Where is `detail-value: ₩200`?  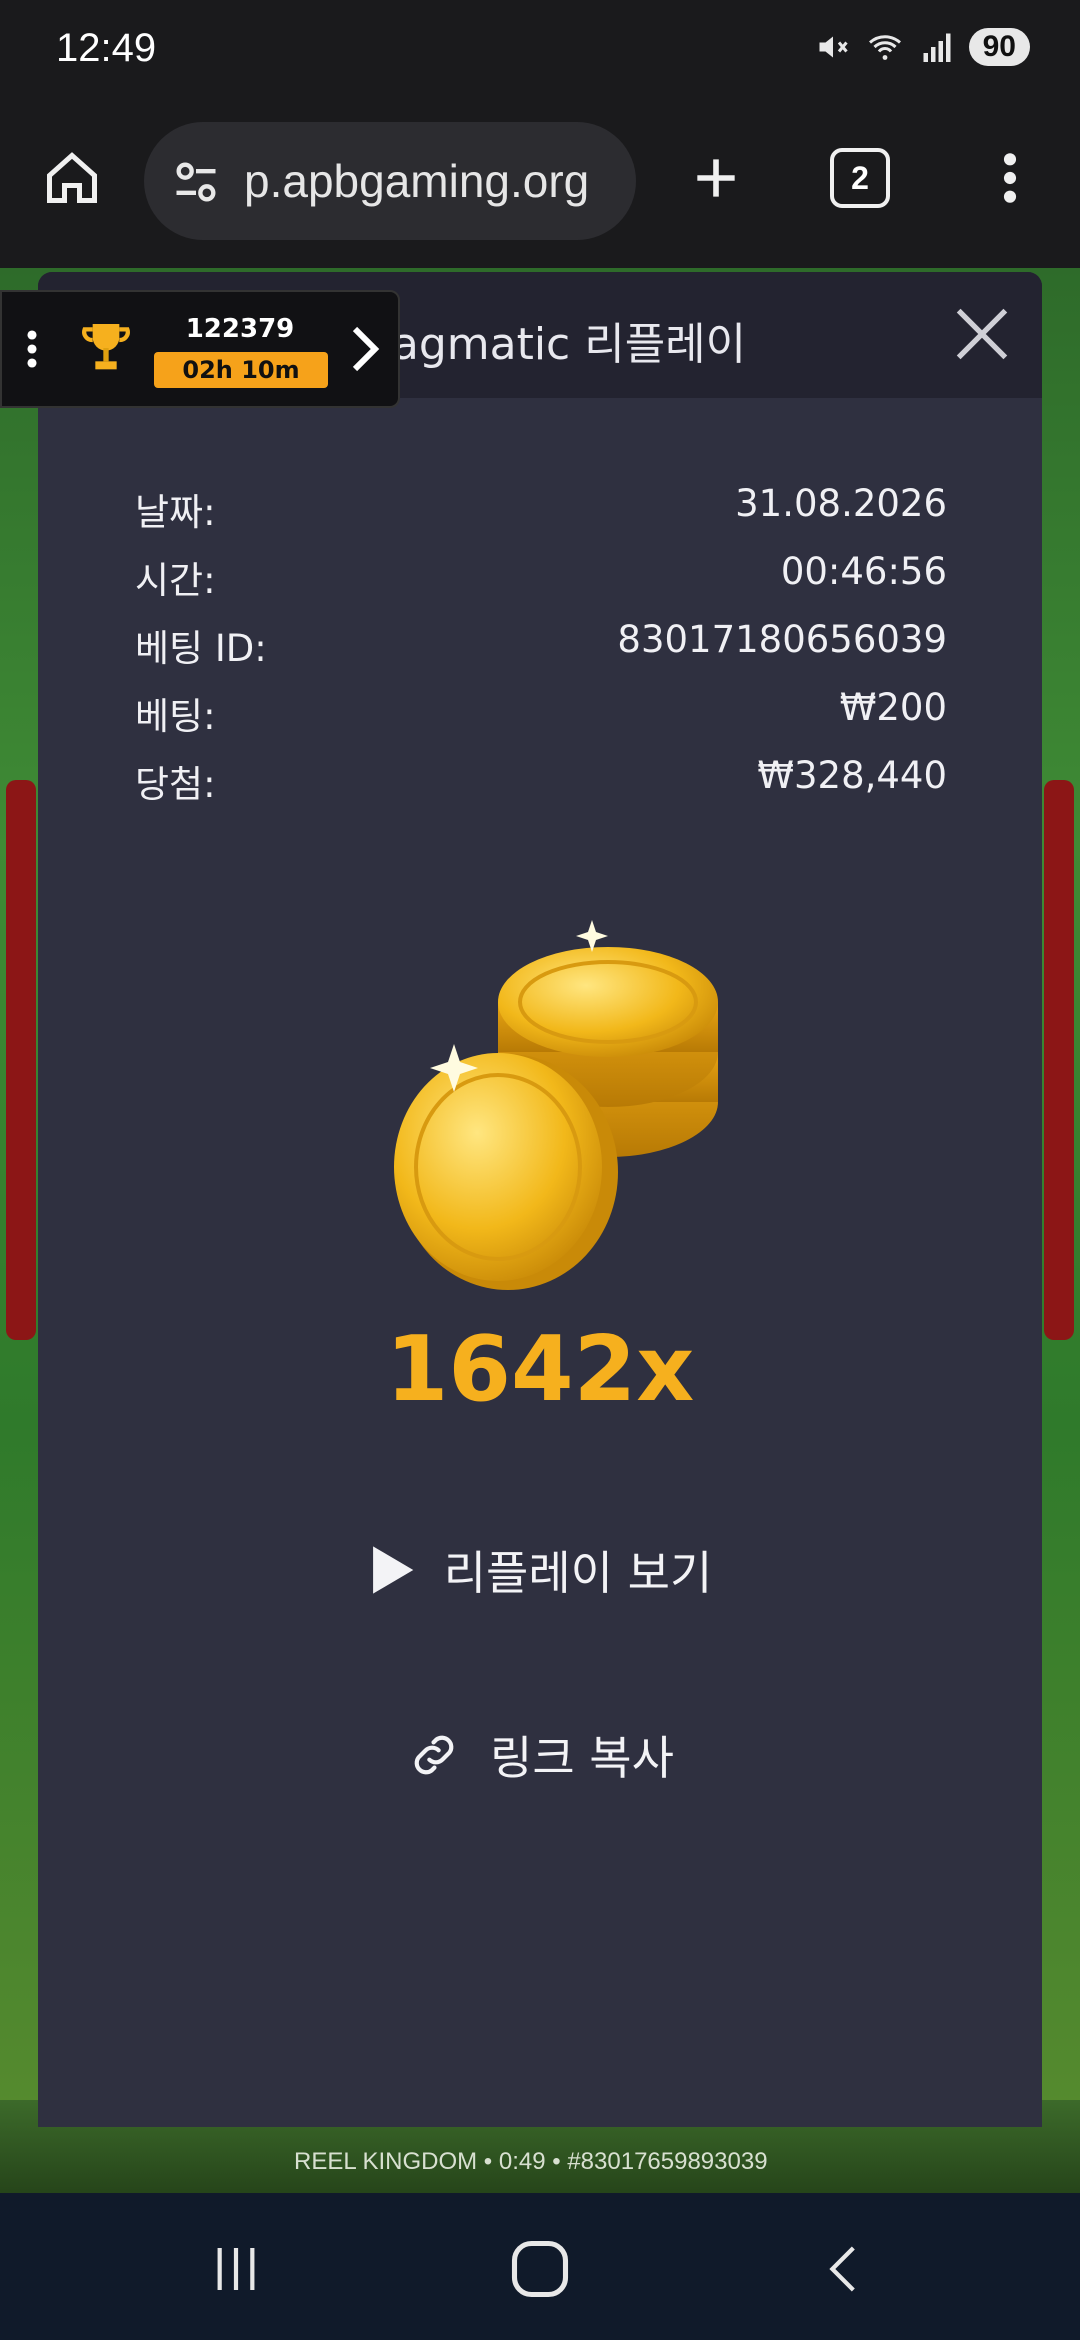
detail-value: ₩200 is located at coordinates (893, 707).